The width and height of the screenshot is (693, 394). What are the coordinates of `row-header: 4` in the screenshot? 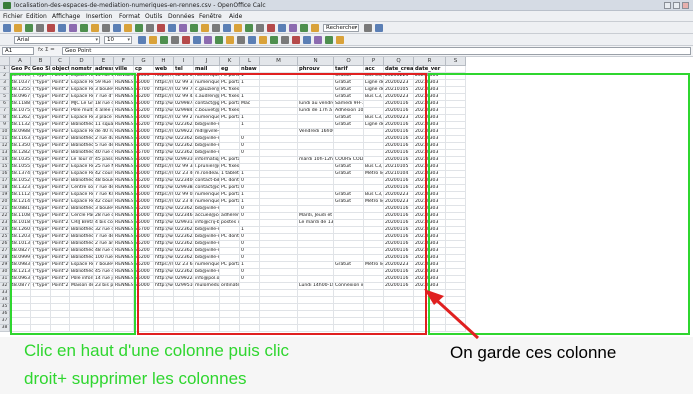 It's located at (5, 90).